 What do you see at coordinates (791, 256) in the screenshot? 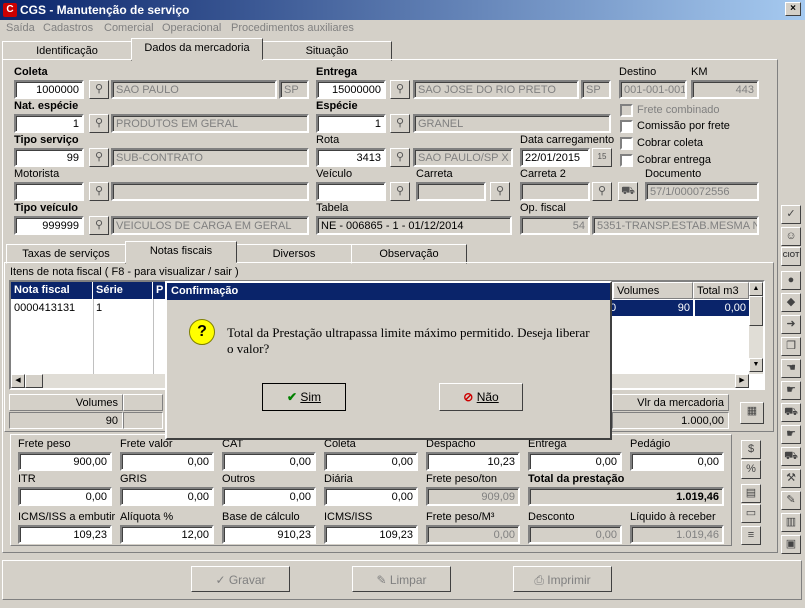
I see `ciot-icon: CIOT` at bounding box center [791, 256].